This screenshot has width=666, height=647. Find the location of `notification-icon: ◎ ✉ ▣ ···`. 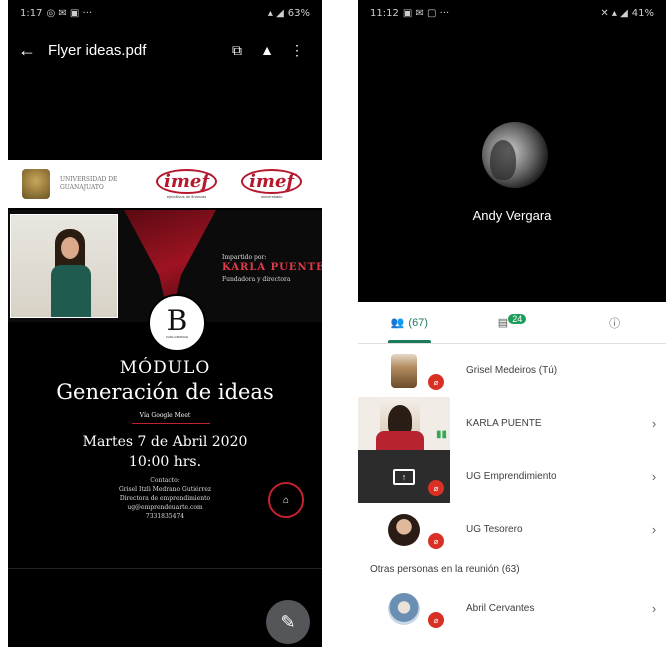

notification-icon: ◎ ✉ ▣ ··· is located at coordinates (69, 13).